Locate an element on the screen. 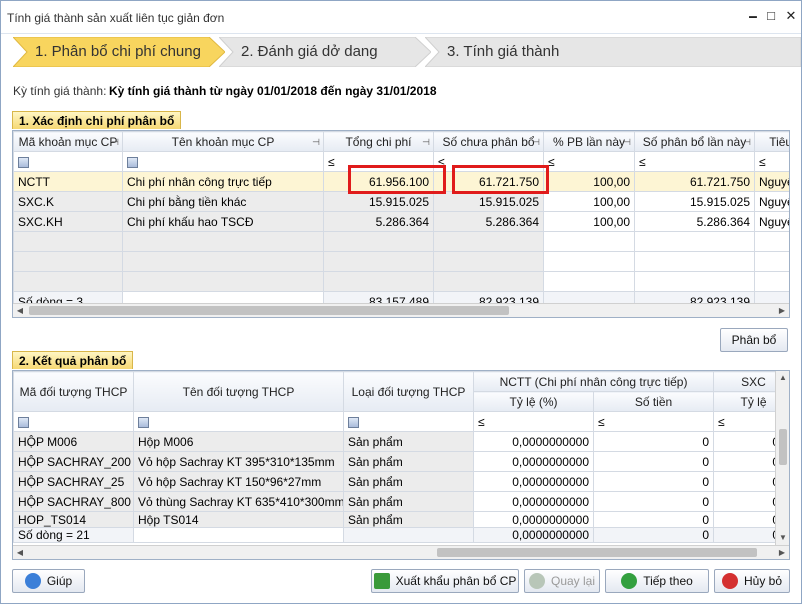 Image resolution: width=802 pixels, height=604 pixels. col-header-object-code: Mã đối tượng THCP is located at coordinates (73, 391).